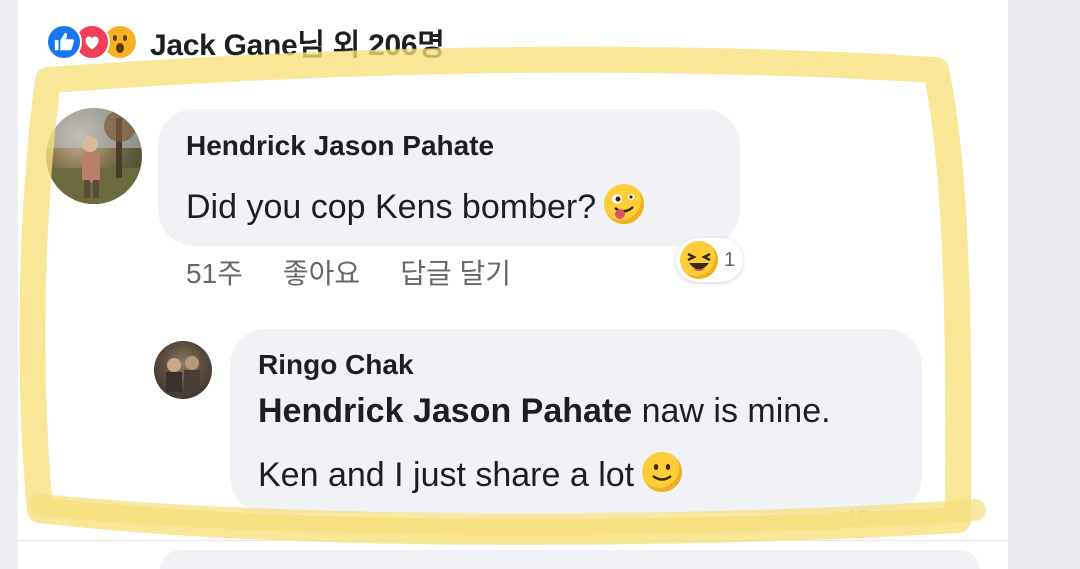 The height and width of the screenshot is (569, 1080). I want to click on reply-text-body-2: Ken and I just share a lot, so click(446, 475).